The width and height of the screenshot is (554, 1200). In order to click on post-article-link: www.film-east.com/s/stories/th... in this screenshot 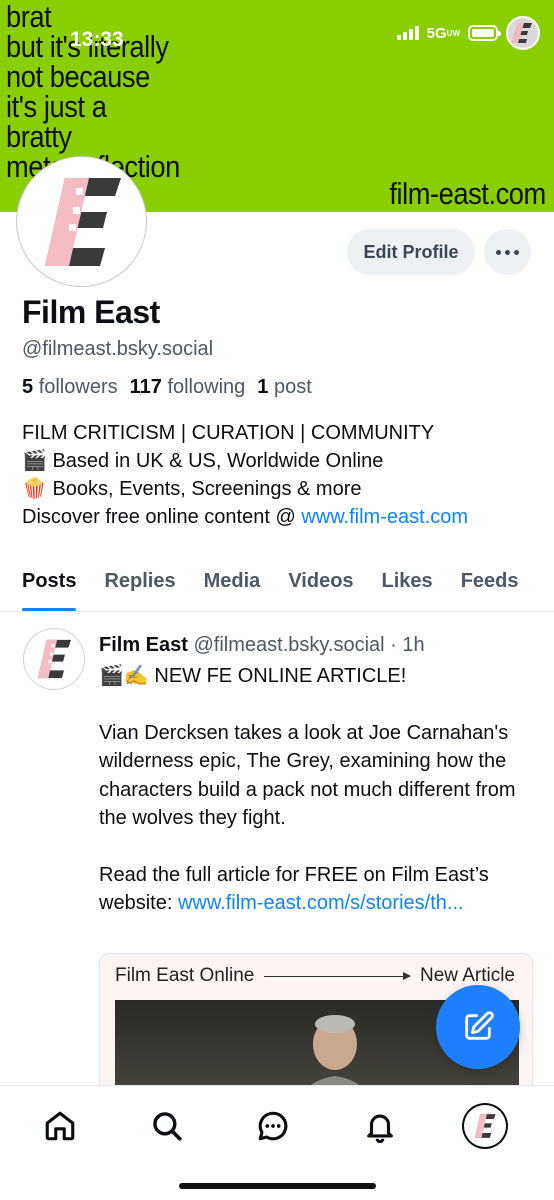, I will do `click(321, 903)`.